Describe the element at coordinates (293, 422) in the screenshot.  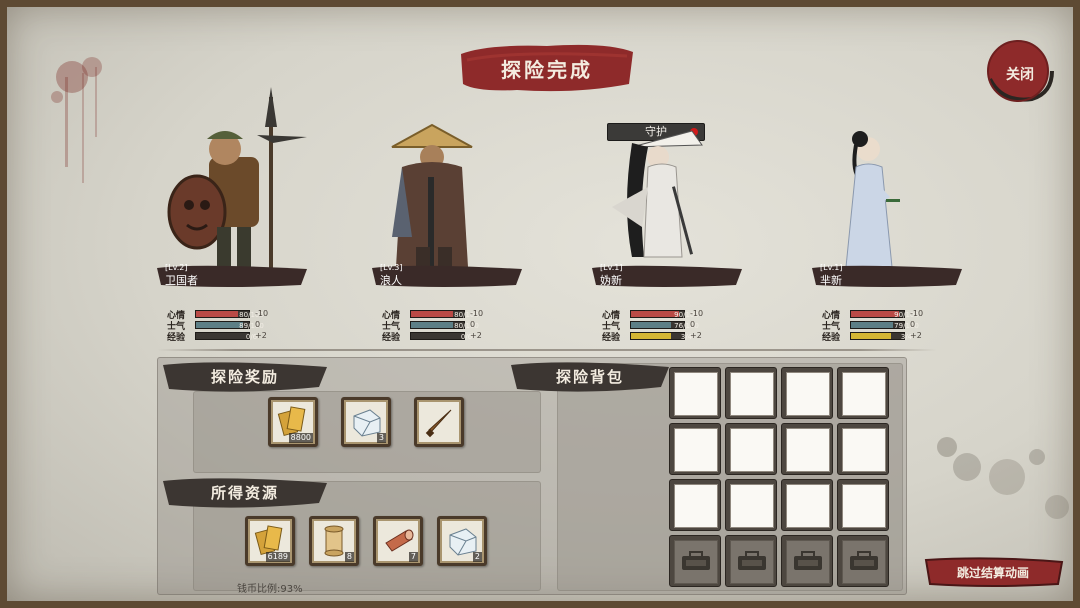
I see `reward-item: 8800` at that location.